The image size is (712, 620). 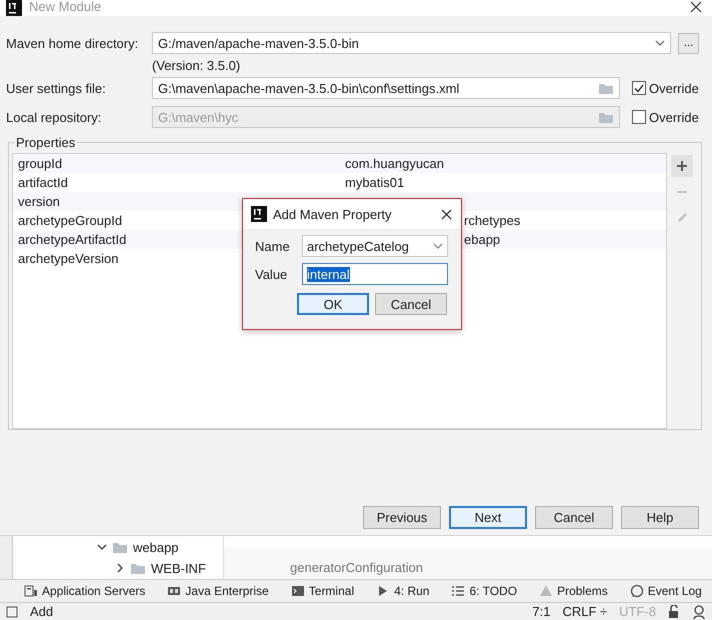 I want to click on window-title: New Module, so click(x=65, y=7).